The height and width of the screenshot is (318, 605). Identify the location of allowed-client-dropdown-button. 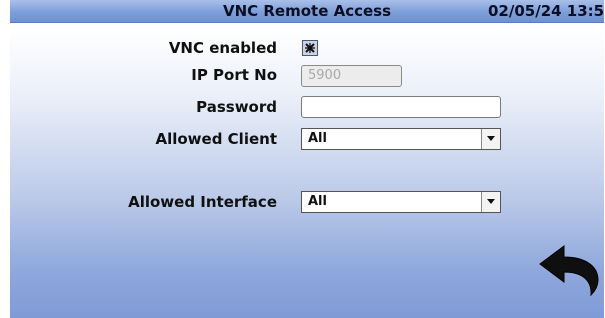
(490, 139).